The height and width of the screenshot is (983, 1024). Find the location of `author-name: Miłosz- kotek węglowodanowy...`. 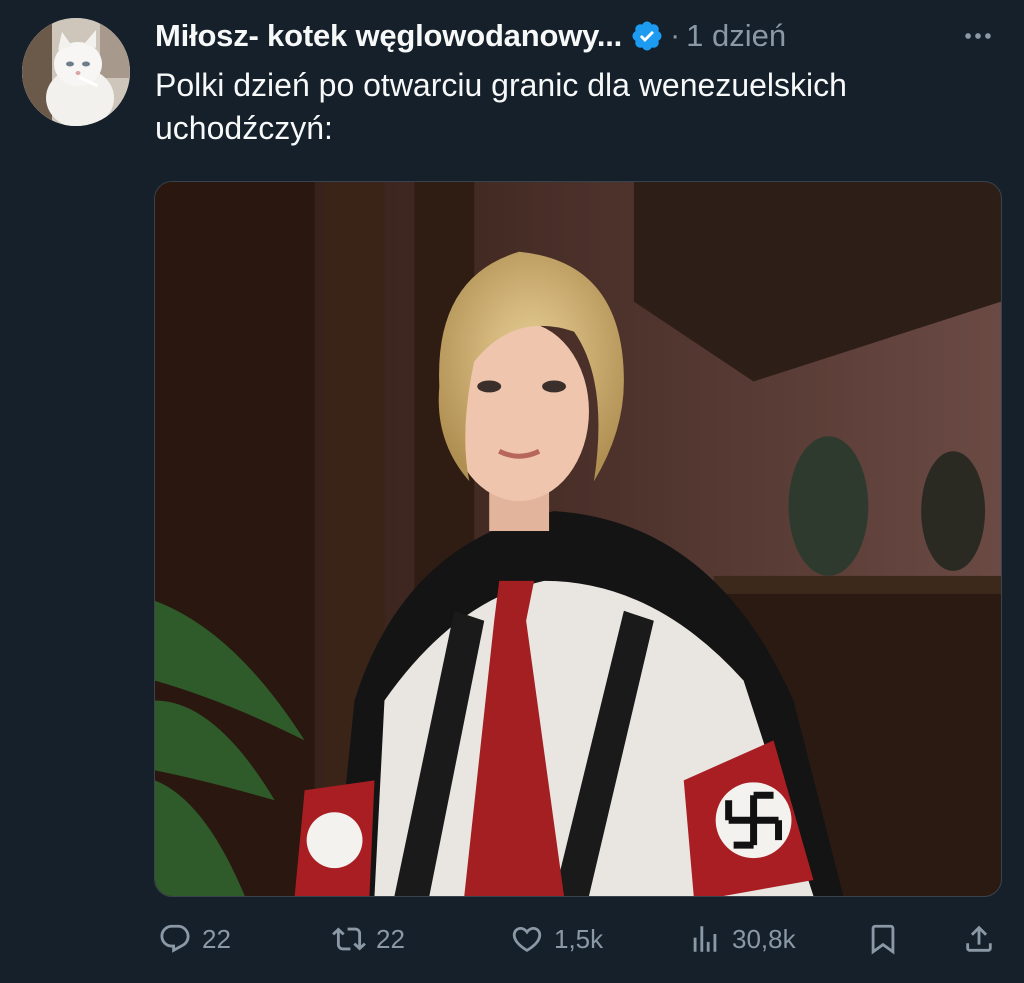

author-name: Miłosz- kotek węglowodanowy... is located at coordinates (388, 36).